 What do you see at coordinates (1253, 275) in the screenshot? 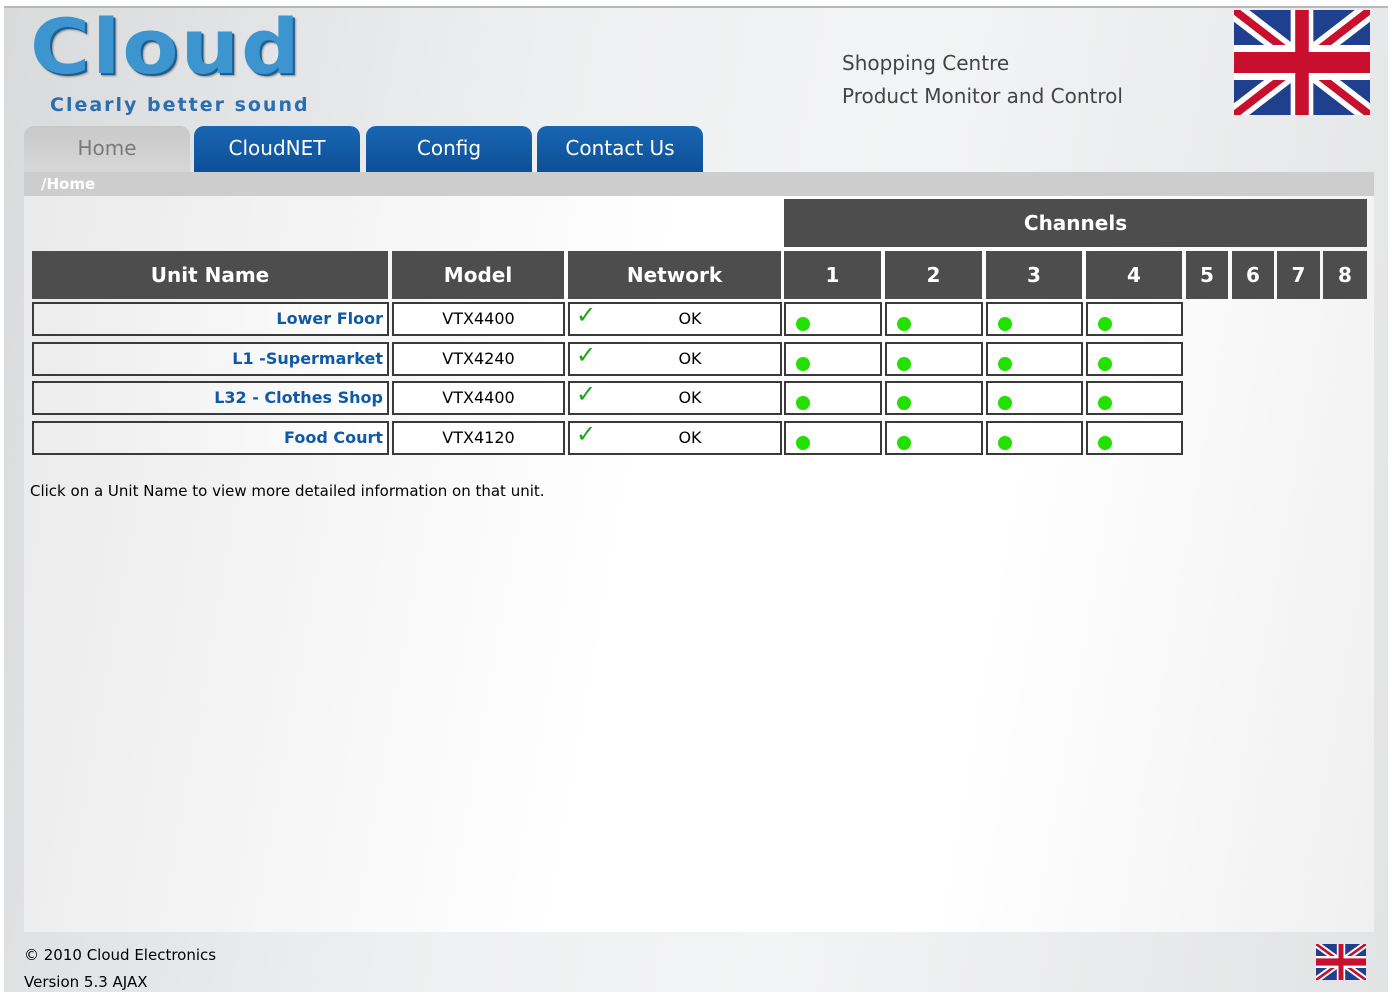
I see `col-header-channel-6: 6` at bounding box center [1253, 275].